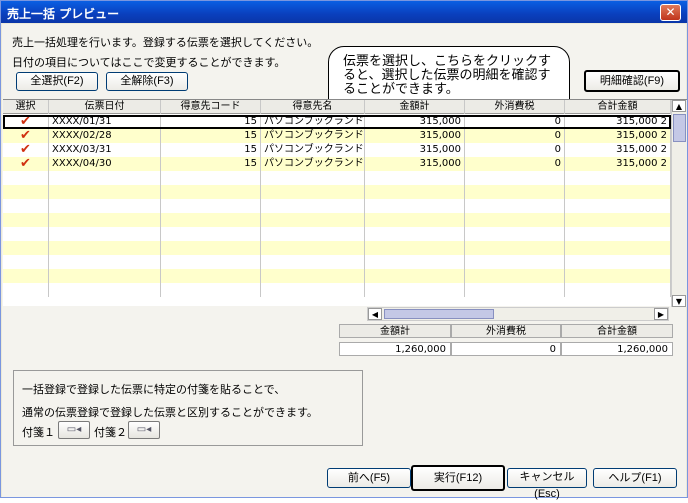  Describe the element at coordinates (170, 412) in the screenshot. I see `tag-description-line-2: 通常の伝票登録で登録した伝票と区別することができます。` at that location.